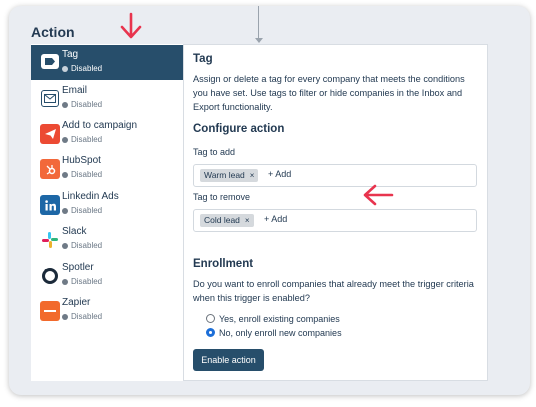 The height and width of the screenshot is (407, 536). I want to click on sidebar-item-label: Linkedin Ads, so click(90, 196).